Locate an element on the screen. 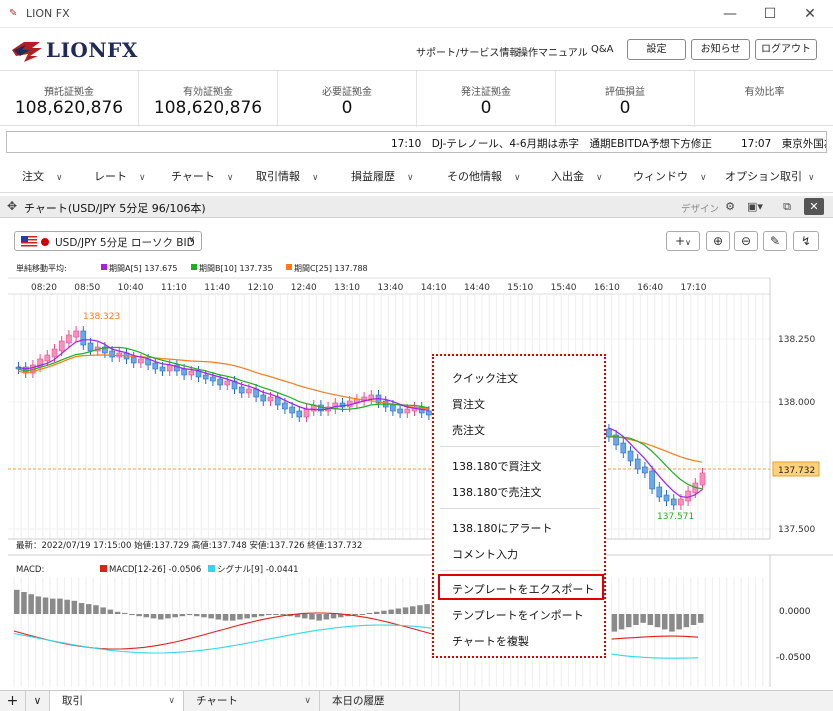 The width and height of the screenshot is (833, 711). x-tick-label: 17:10 is located at coordinates (694, 288).